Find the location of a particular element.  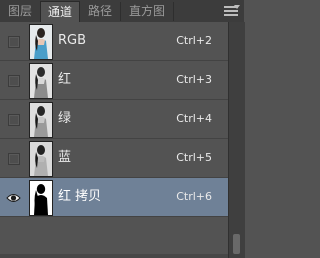

eye-icon is located at coordinates (13, 197).